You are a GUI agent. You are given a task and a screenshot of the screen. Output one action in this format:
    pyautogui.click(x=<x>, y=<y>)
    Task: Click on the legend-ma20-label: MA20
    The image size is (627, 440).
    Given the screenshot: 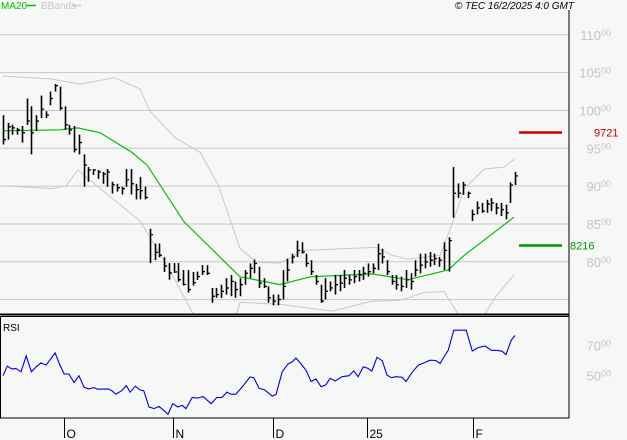 What is the action you would take?
    pyautogui.click(x=14, y=6)
    